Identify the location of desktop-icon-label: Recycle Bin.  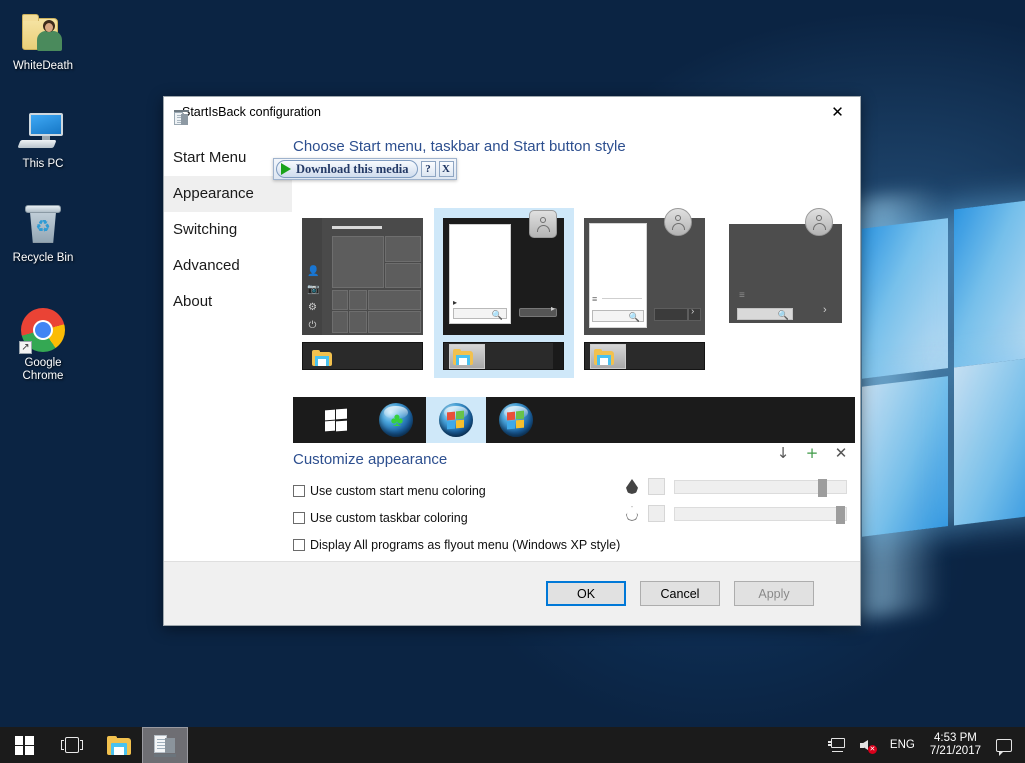
(43, 258).